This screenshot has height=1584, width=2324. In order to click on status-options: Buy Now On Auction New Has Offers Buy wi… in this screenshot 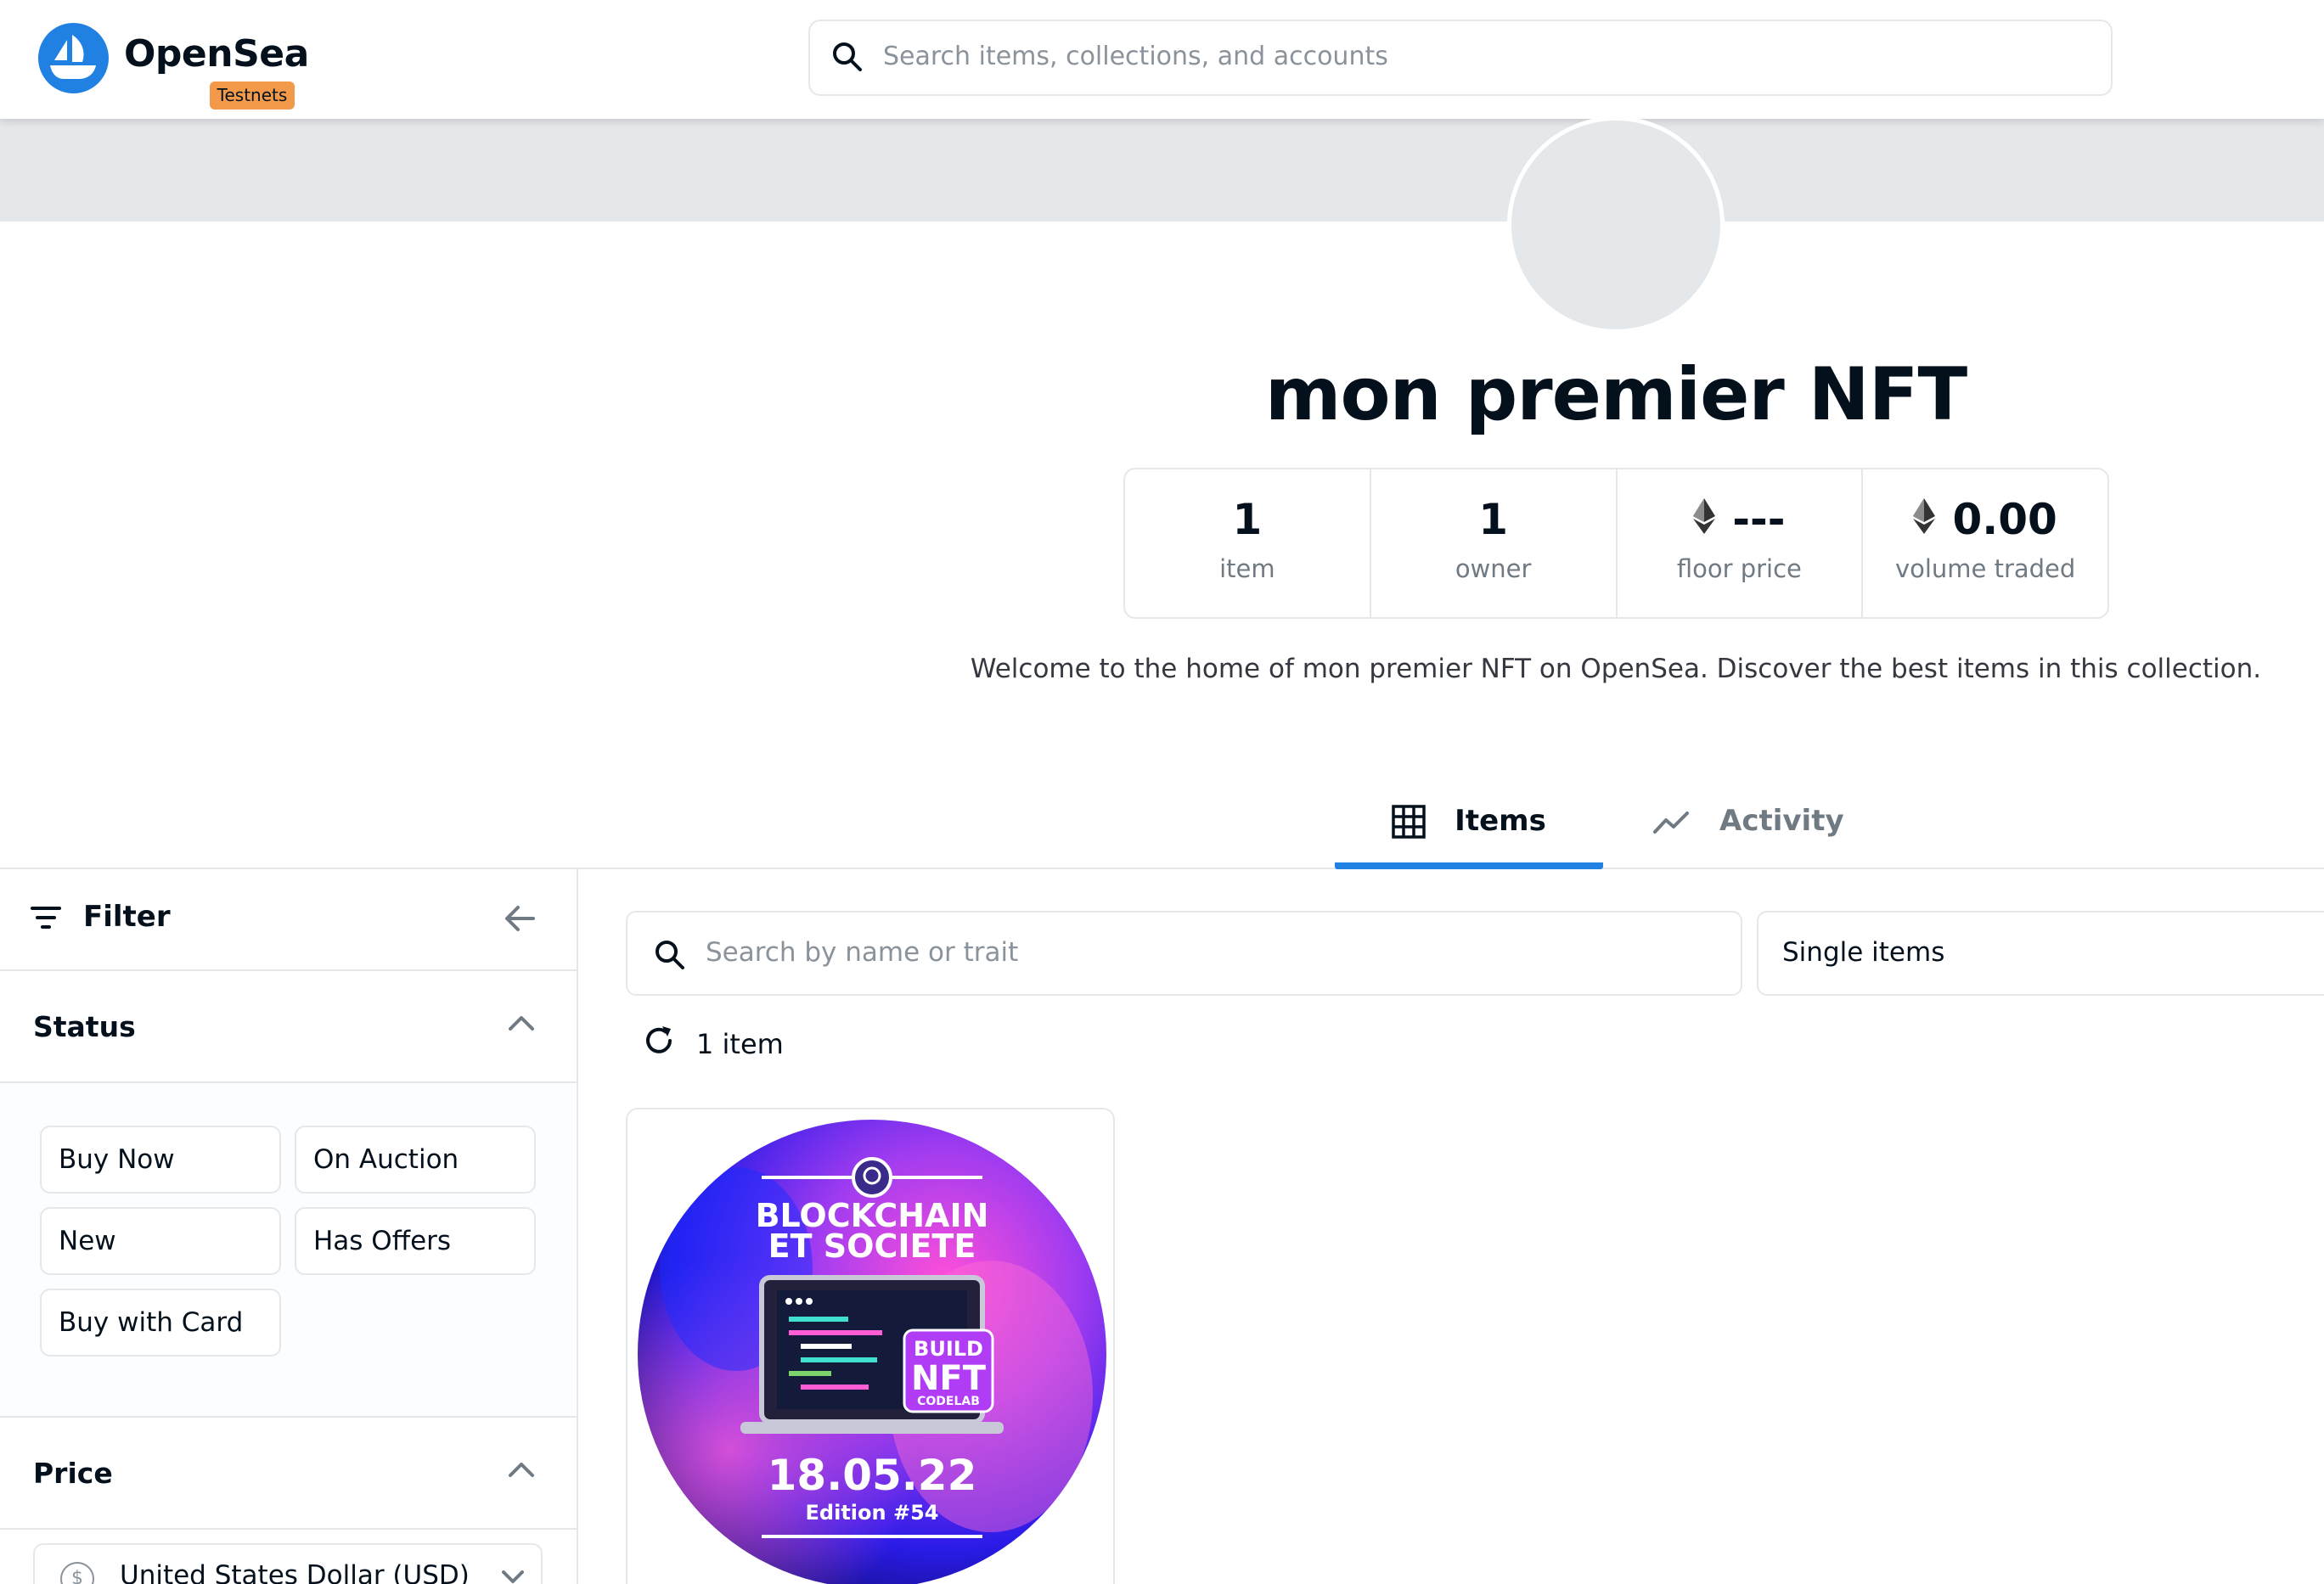, I will do `click(288, 1250)`.